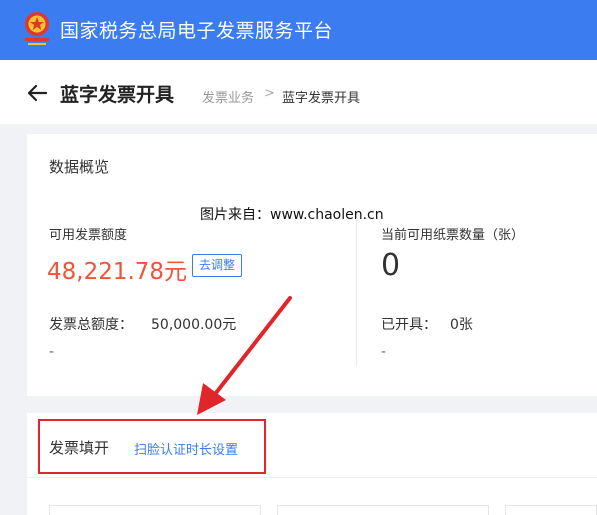 This screenshot has width=597, height=515. I want to click on available-amount-label: 可用发票额度, so click(88, 235).